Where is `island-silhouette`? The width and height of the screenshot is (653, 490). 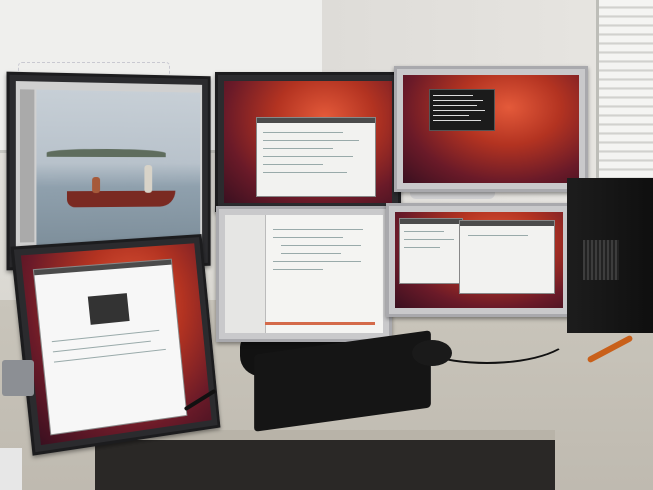
island-silhouette is located at coordinates (106, 153).